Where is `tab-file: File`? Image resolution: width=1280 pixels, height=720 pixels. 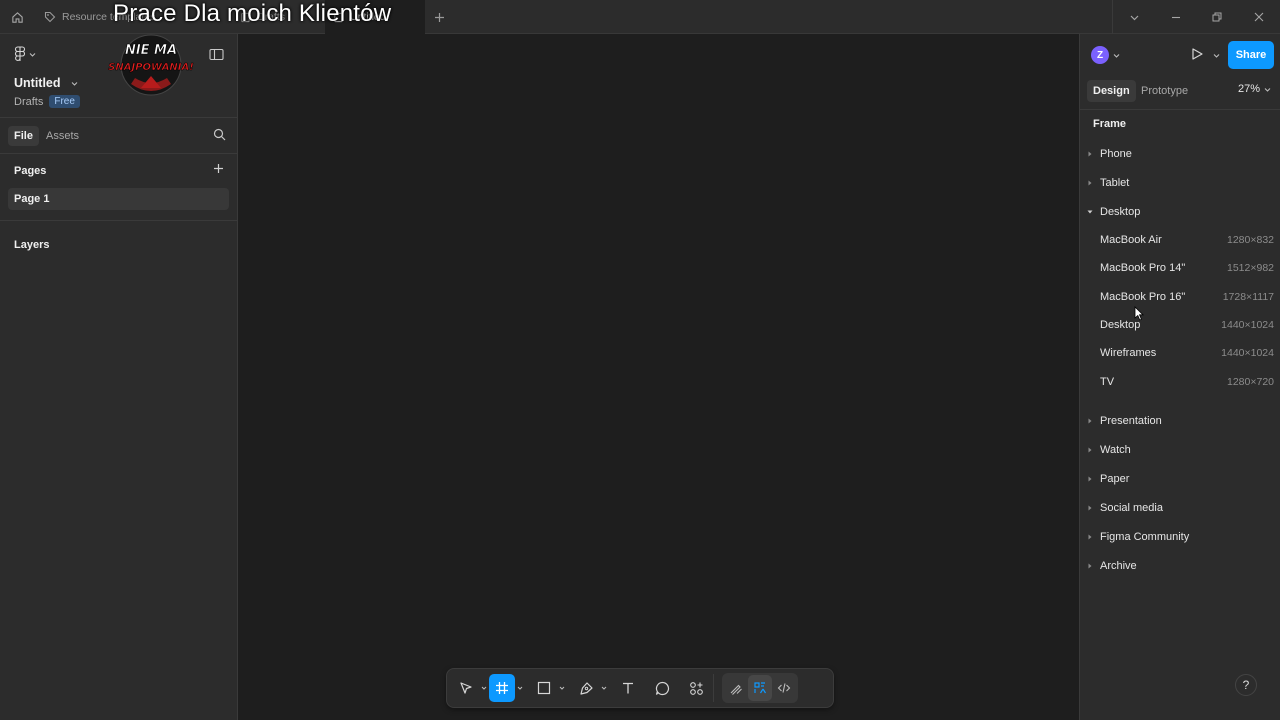
tab-file: File is located at coordinates (23, 136).